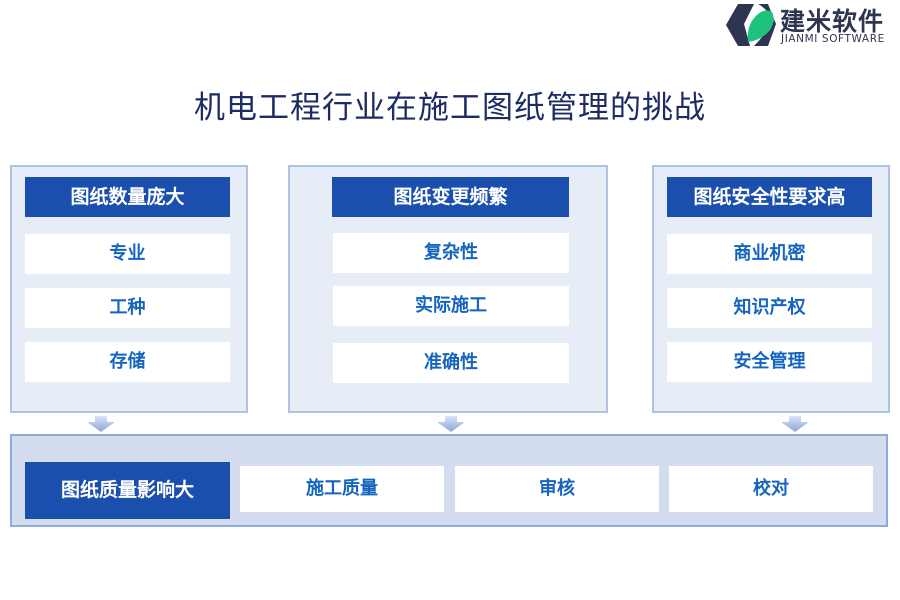  Describe the element at coordinates (812, 25) in the screenshot. I see `brand-logo: 建米软件 JIANMI SOFTWARE` at that location.